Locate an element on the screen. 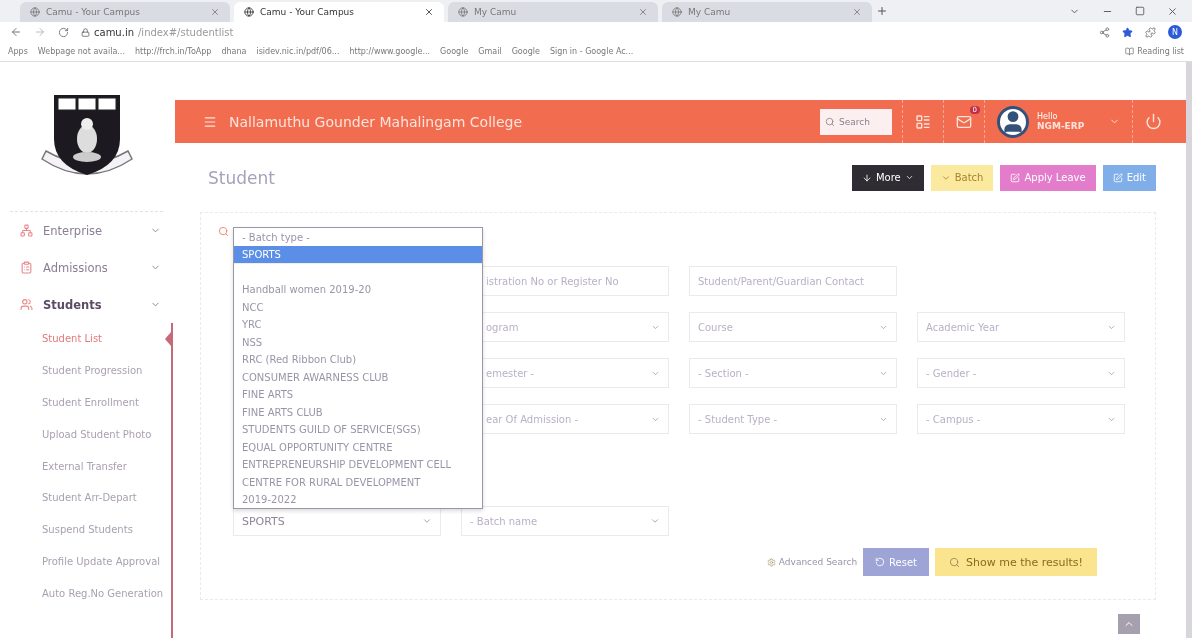 This screenshot has width=1192, height=638. sidebar-subitem: Student Progression is located at coordinates (85, 370).